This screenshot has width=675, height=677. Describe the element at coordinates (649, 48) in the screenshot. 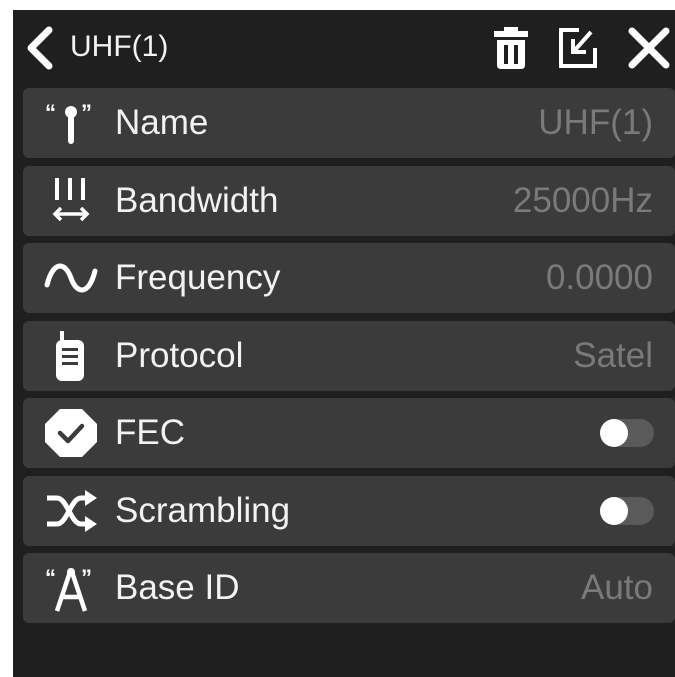

I see `close-icon` at that location.